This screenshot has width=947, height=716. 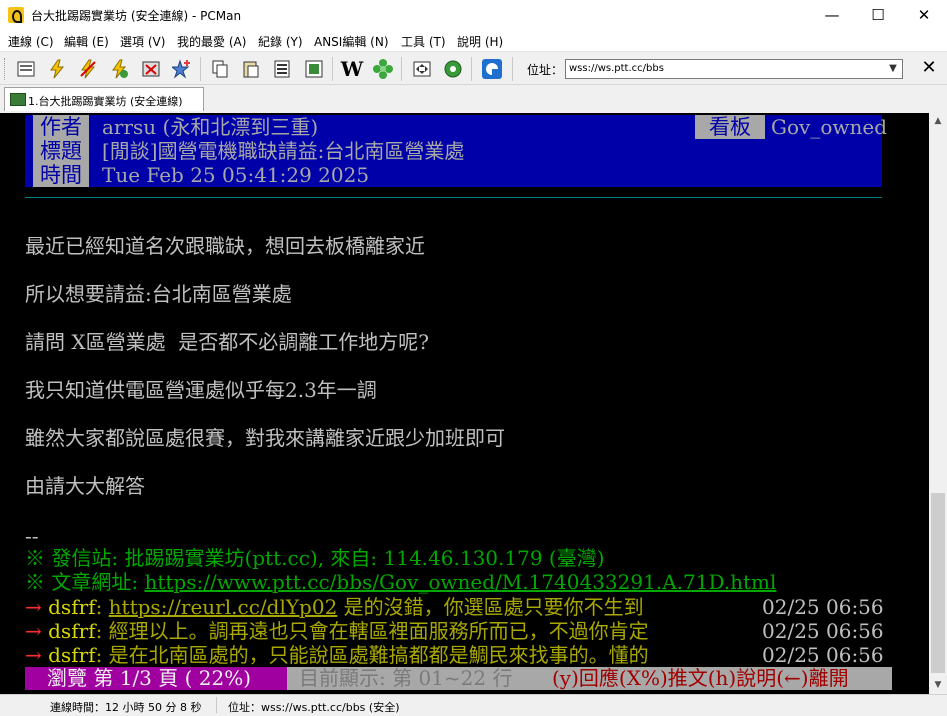 I want to click on new-connection-button, so click(x=26, y=69).